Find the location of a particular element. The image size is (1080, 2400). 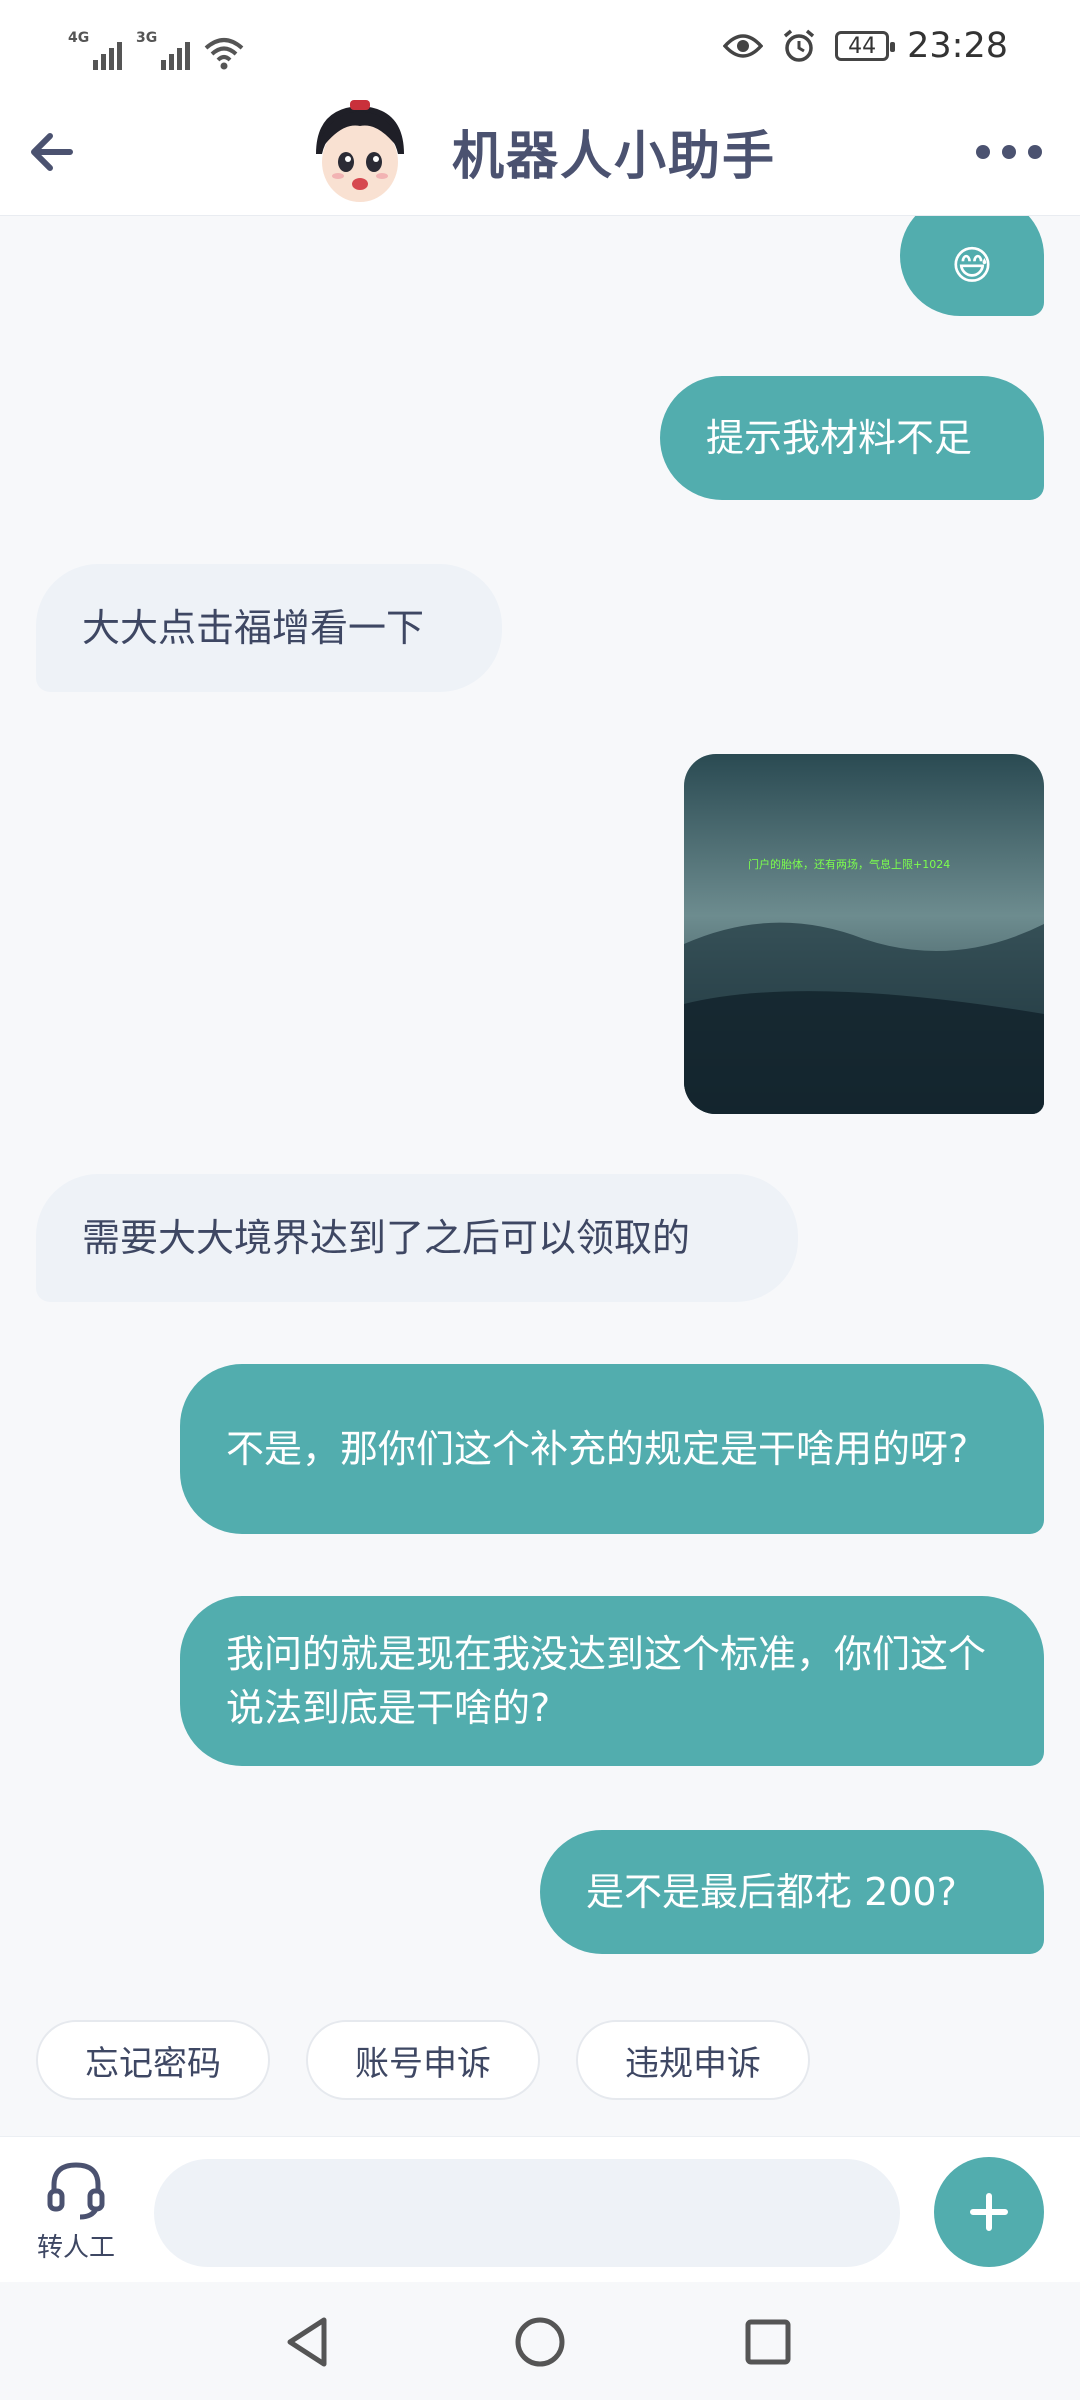

avatar-image is located at coordinates (360, 150).